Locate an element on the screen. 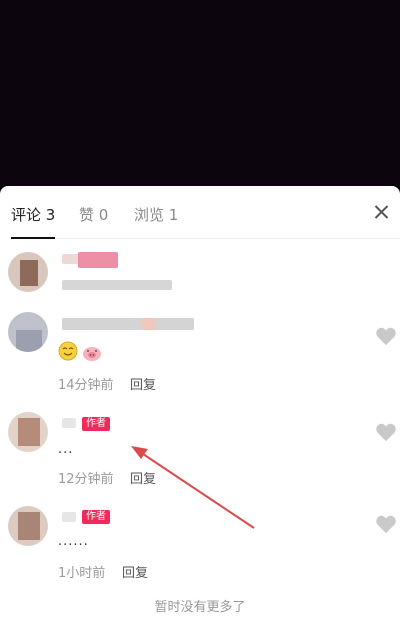 The width and height of the screenshot is (400, 622). comment-time: 12分钟前 is located at coordinates (86, 479).